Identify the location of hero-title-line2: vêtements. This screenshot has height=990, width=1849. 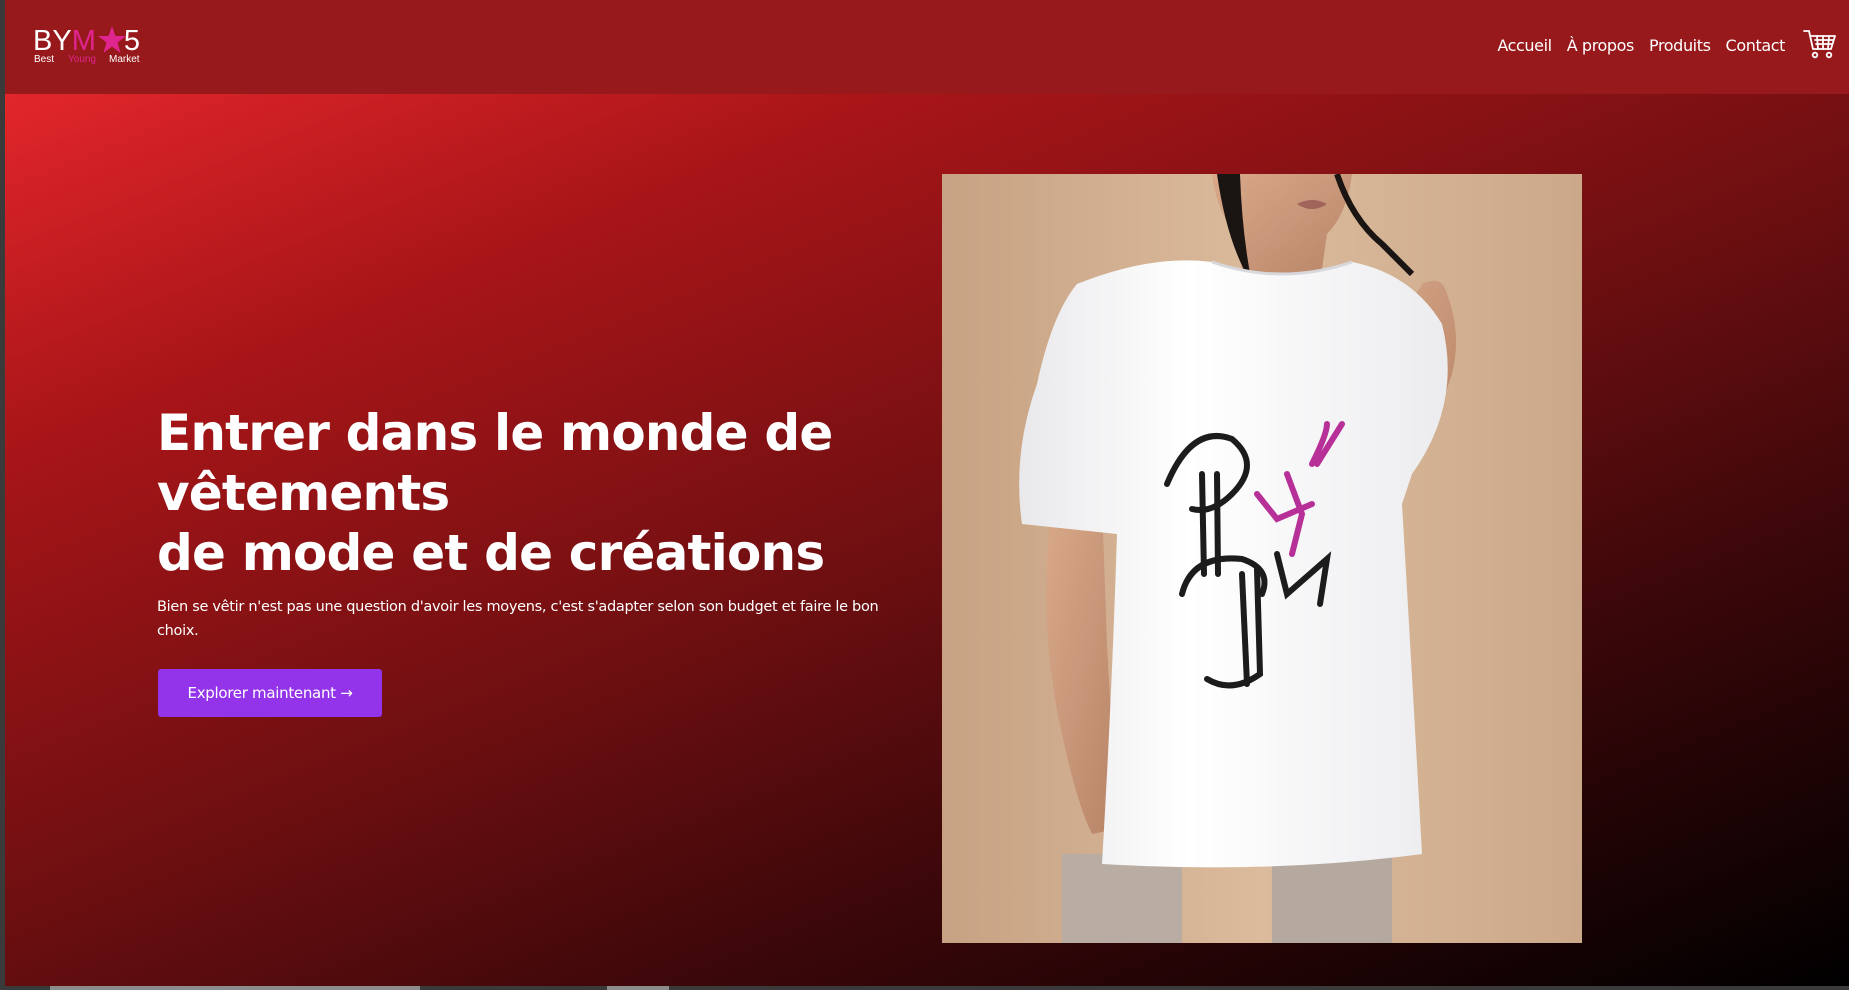
(303, 493).